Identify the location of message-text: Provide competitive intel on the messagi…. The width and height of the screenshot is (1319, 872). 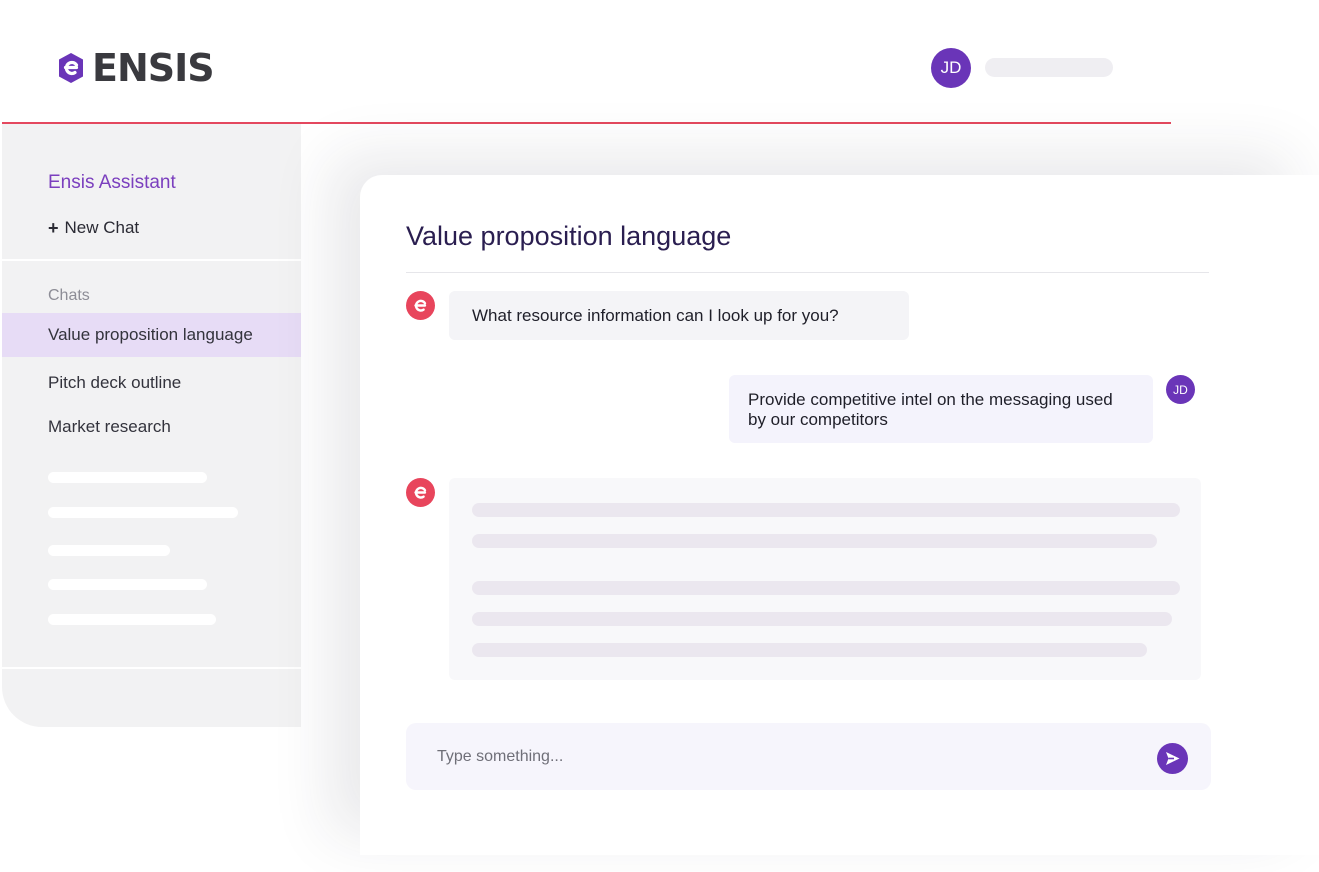
(930, 409).